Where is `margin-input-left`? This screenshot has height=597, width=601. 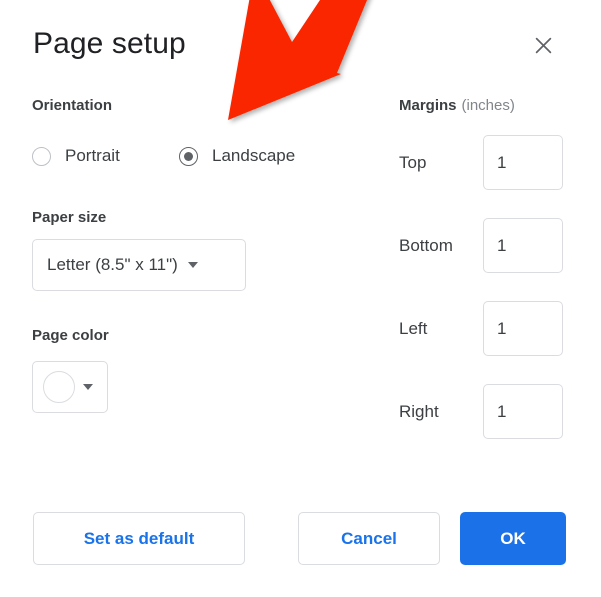 margin-input-left is located at coordinates (523, 328).